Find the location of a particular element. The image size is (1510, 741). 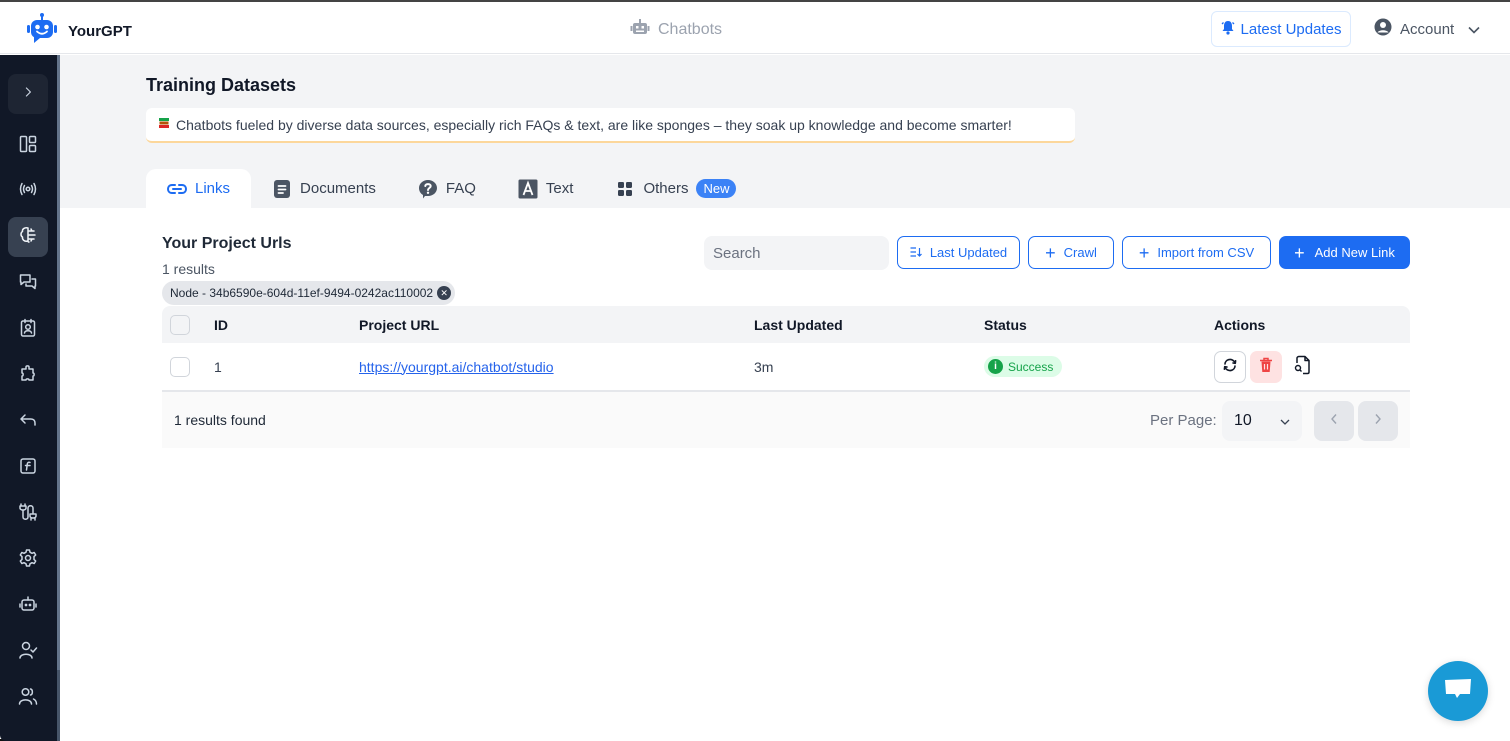

view-content-button is located at coordinates (1302, 367).